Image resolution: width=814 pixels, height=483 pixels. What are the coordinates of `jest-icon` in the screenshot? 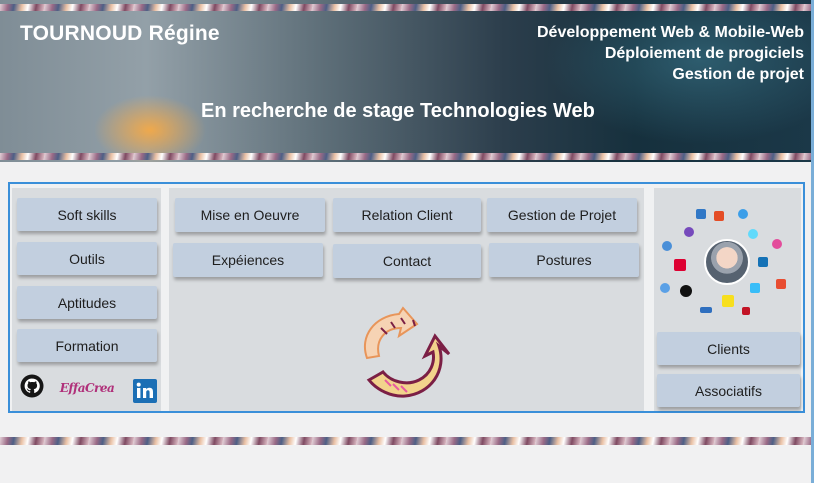 It's located at (706, 310).